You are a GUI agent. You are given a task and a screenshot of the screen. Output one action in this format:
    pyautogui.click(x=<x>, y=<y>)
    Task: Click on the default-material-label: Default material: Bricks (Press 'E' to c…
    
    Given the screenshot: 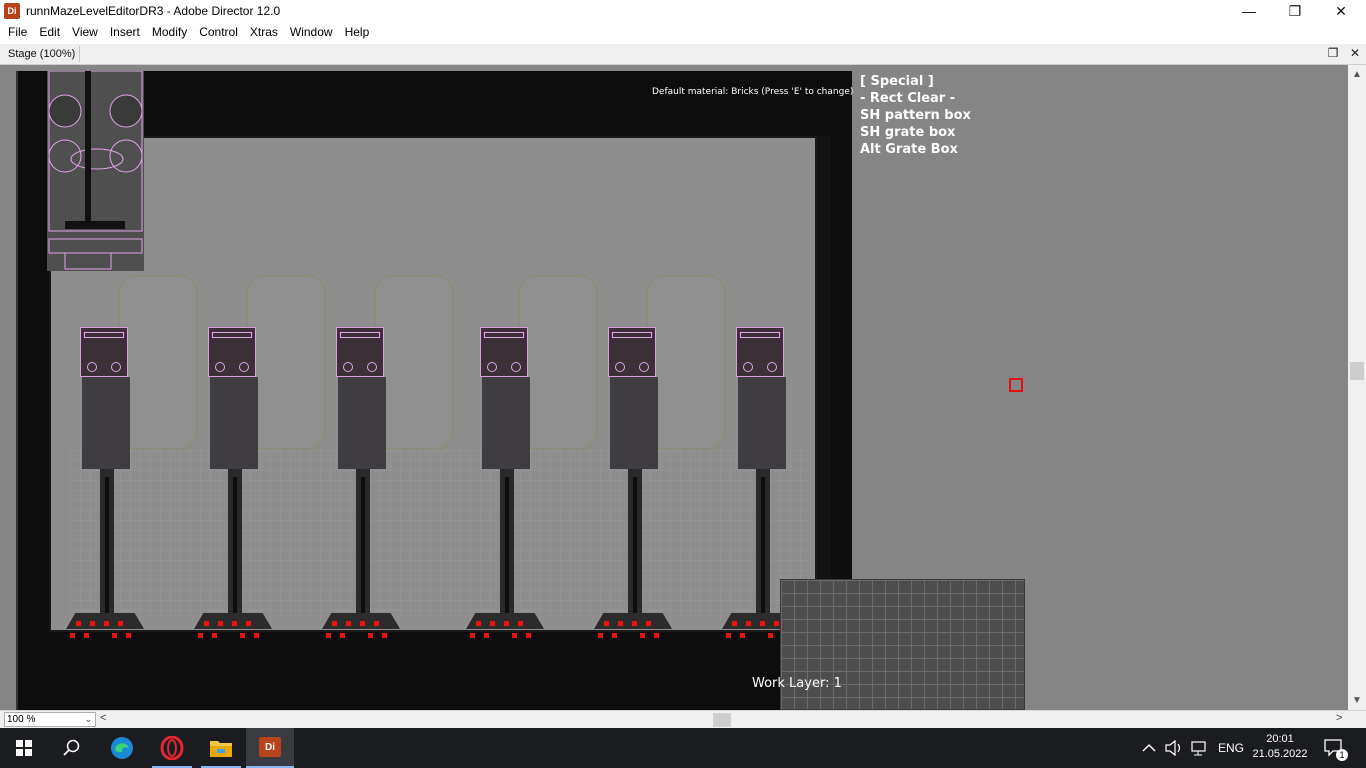 What is the action you would take?
    pyautogui.click(x=753, y=92)
    